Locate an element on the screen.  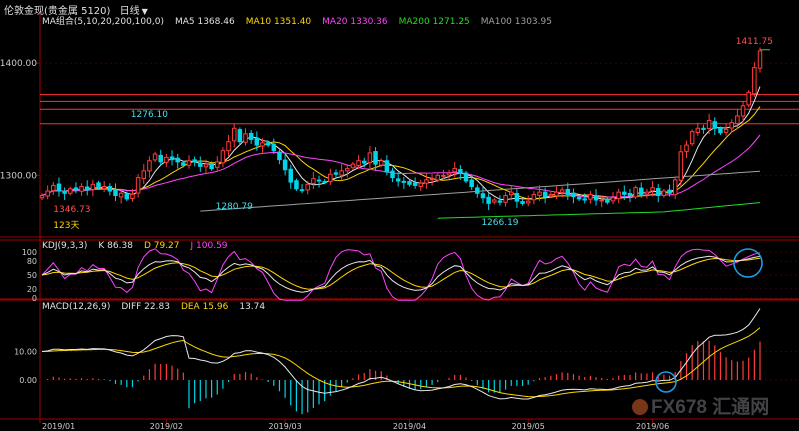
watermark-logo: FX678 汇通网 is located at coordinates (700, 405).